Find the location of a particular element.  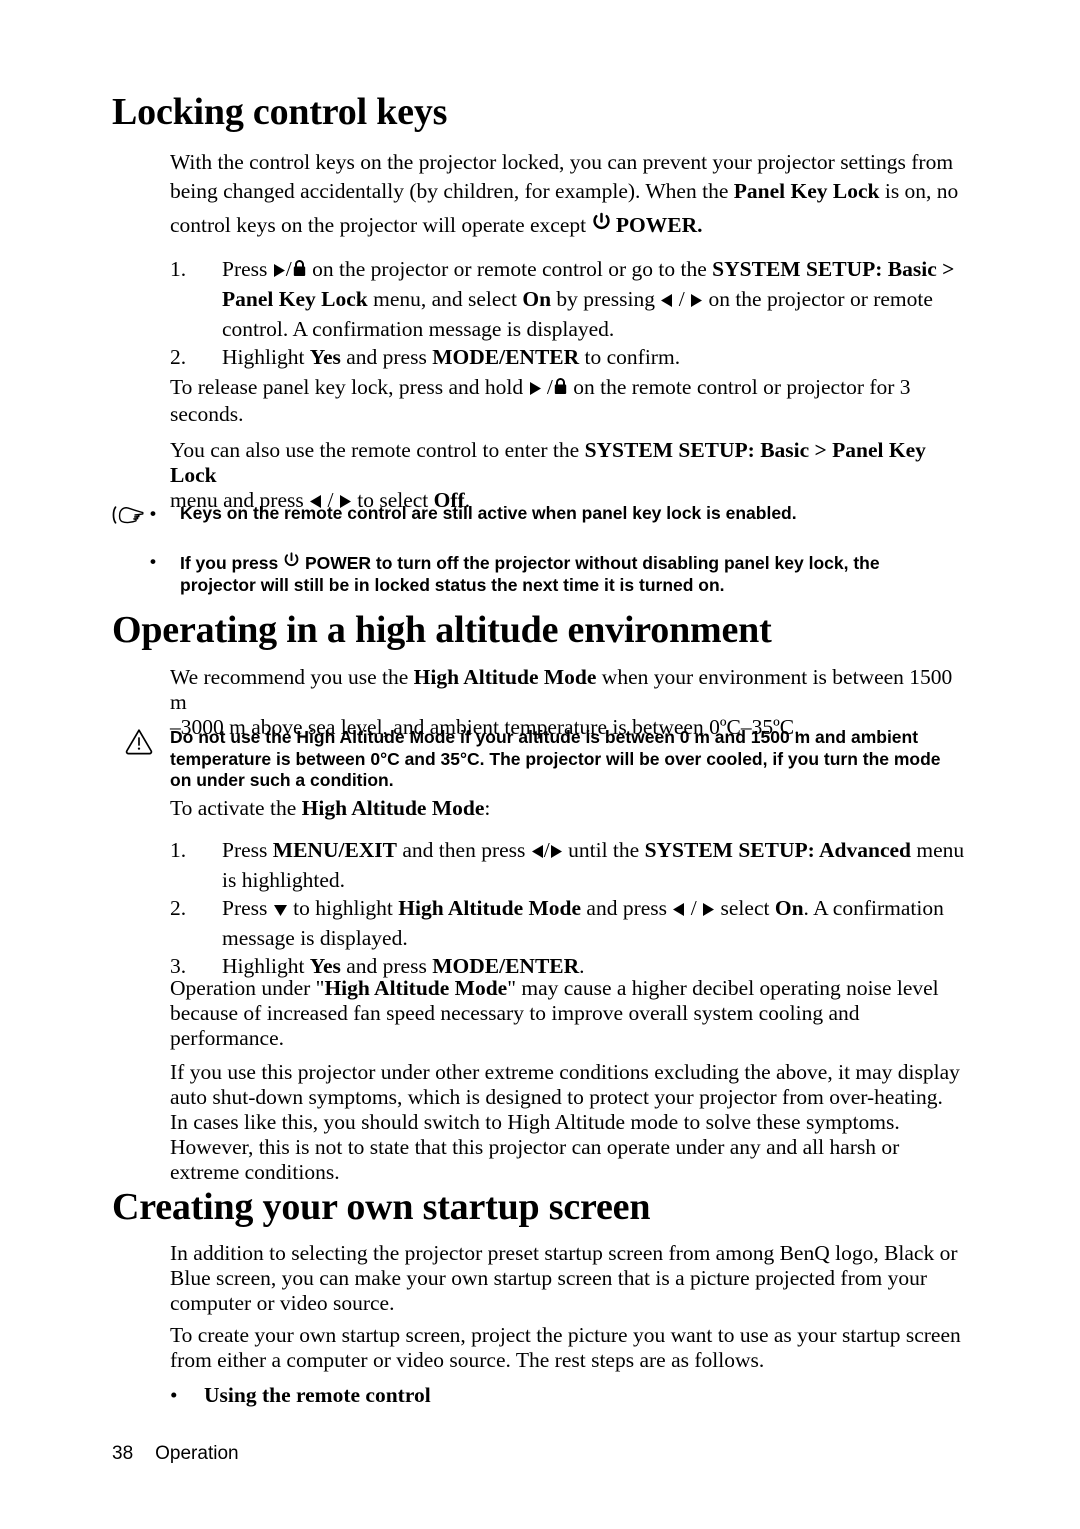

bullet-label: Using the remote control is located at coordinates (317, 1395).